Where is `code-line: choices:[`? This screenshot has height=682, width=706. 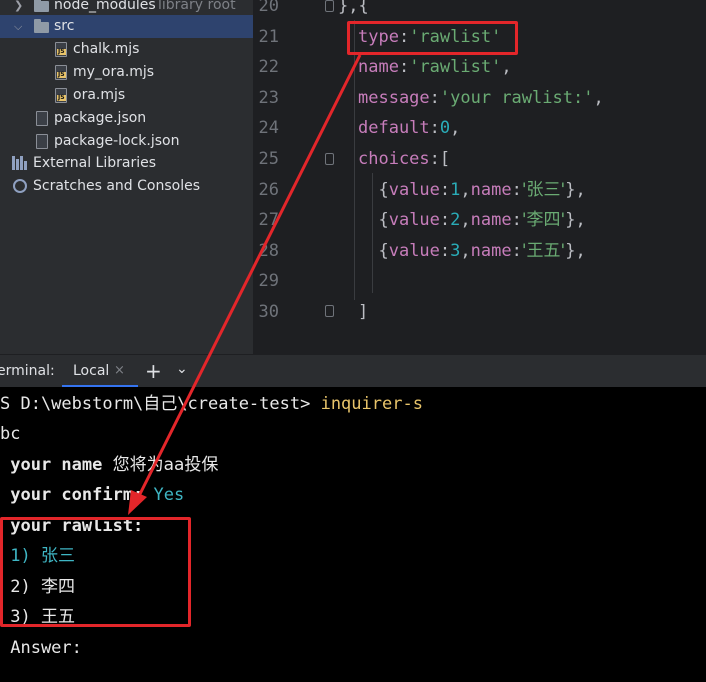
code-line: choices:[ is located at coordinates (404, 159).